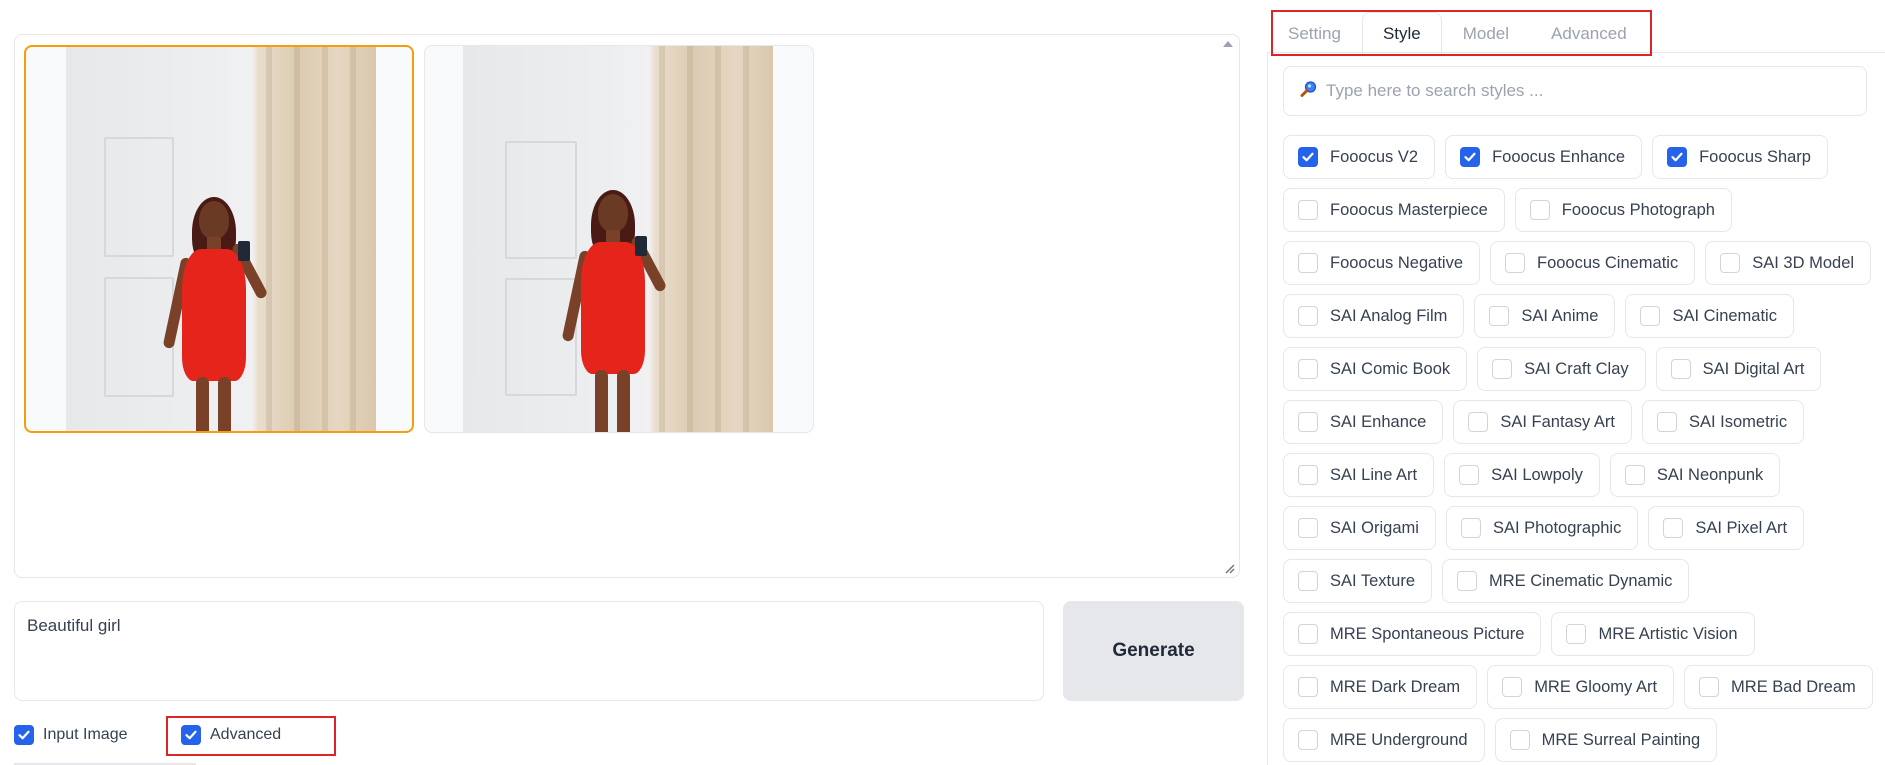 The width and height of the screenshot is (1885, 765). Describe the element at coordinates (1228, 44) in the screenshot. I see `scroll-up-arrow-icon` at that location.